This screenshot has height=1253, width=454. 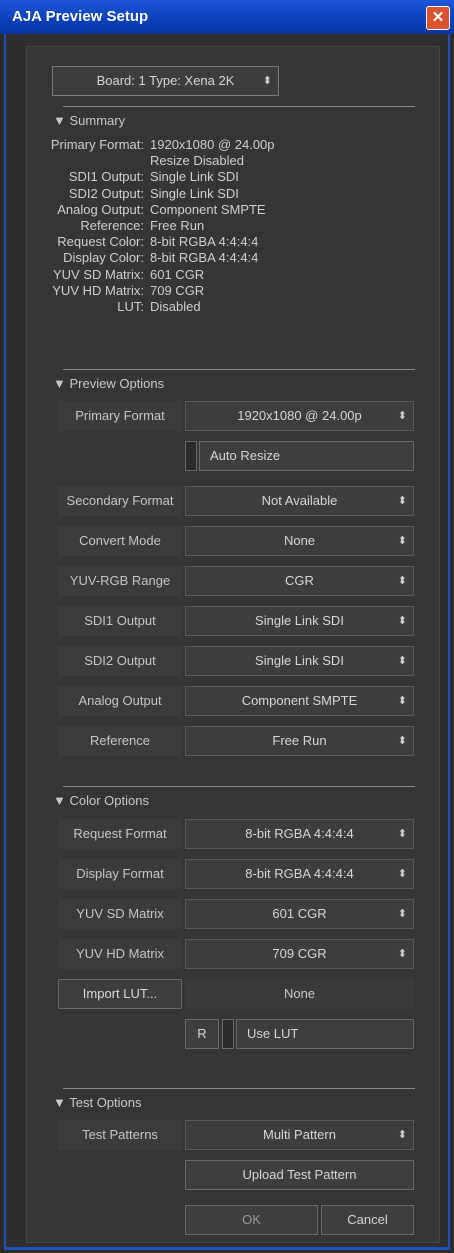 I want to click on convert-mode-value: None, so click(x=299, y=540).